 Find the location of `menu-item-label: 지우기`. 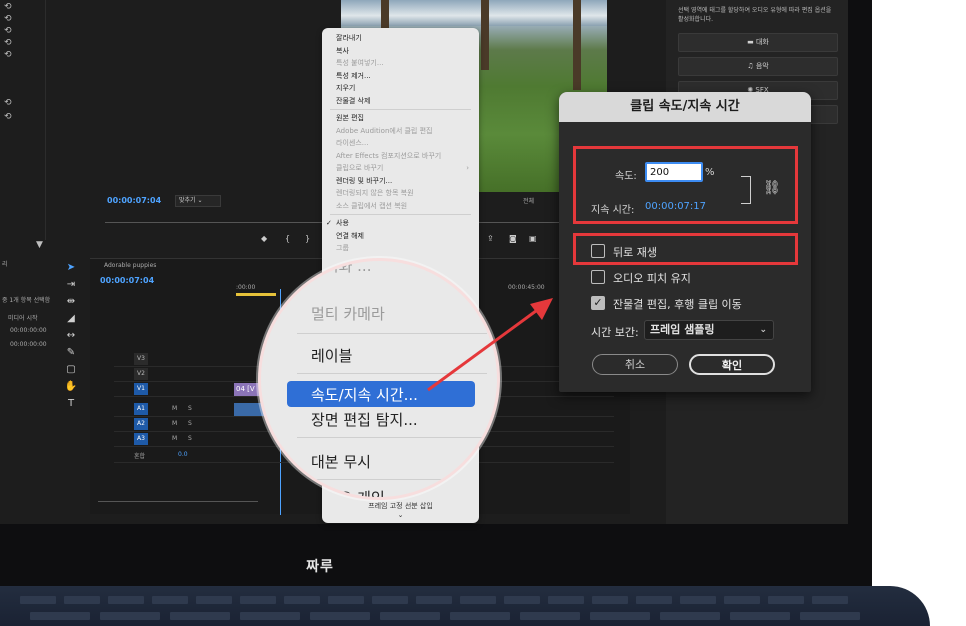

menu-item-label: 지우기 is located at coordinates (346, 88).